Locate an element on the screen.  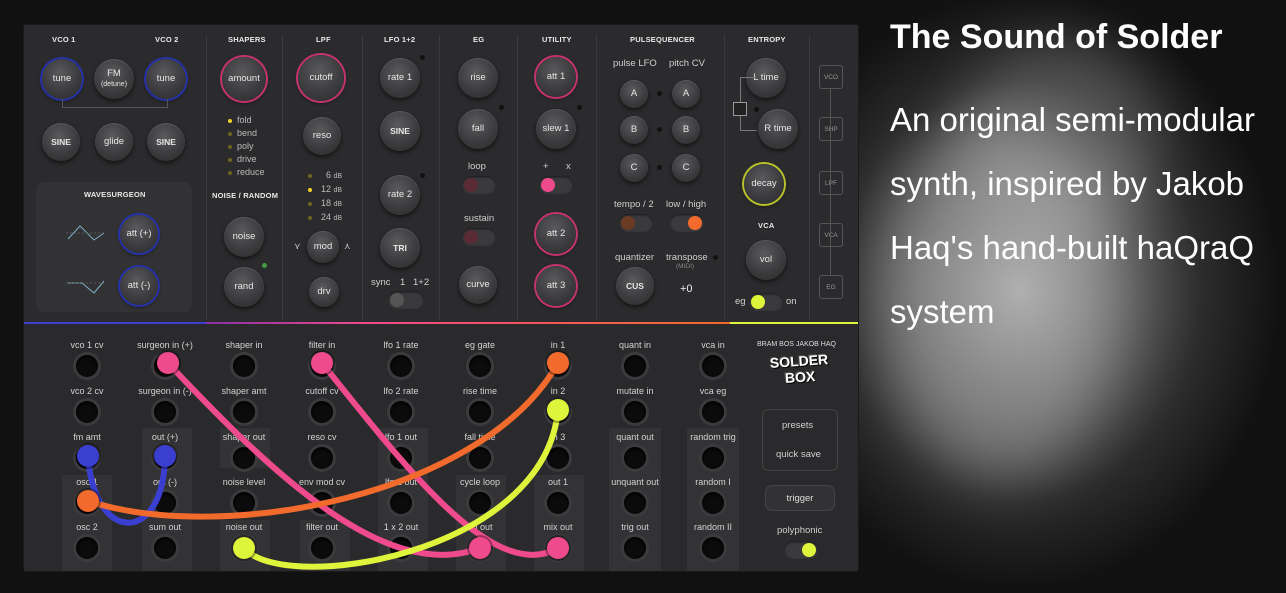
headline: The Sound of Solder is located at coordinates (1056, 37).